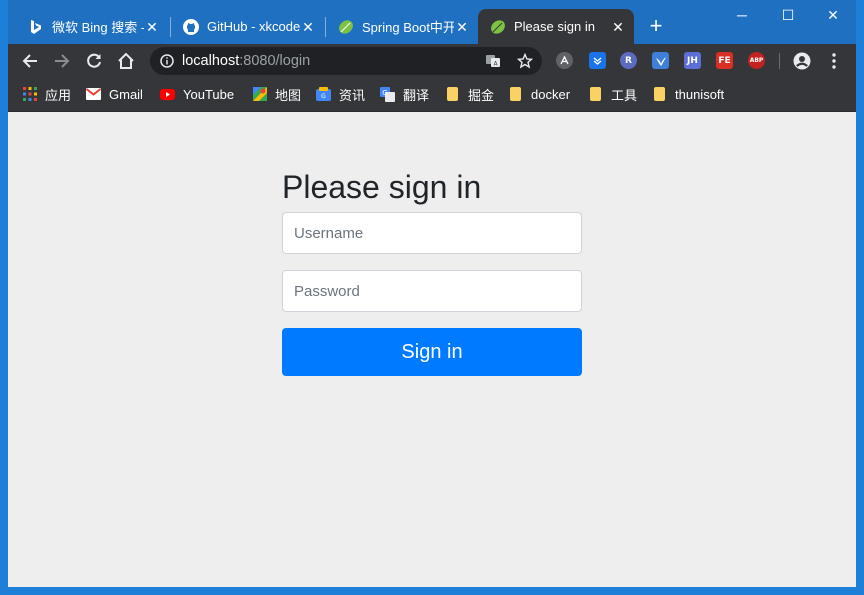 The width and height of the screenshot is (864, 595). Describe the element at coordinates (742, 15) in the screenshot. I see `minimize-button: ─` at that location.